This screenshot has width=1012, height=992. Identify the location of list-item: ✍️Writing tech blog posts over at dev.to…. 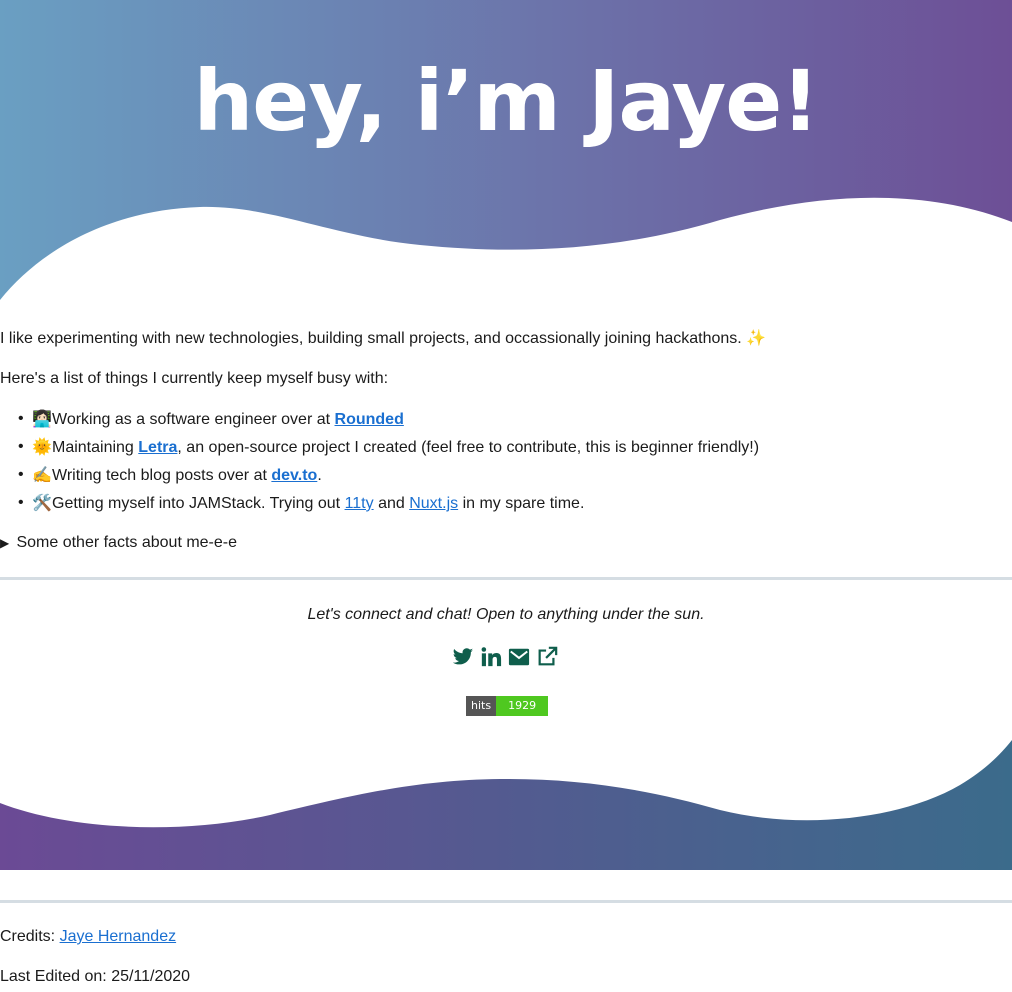
(388, 477).